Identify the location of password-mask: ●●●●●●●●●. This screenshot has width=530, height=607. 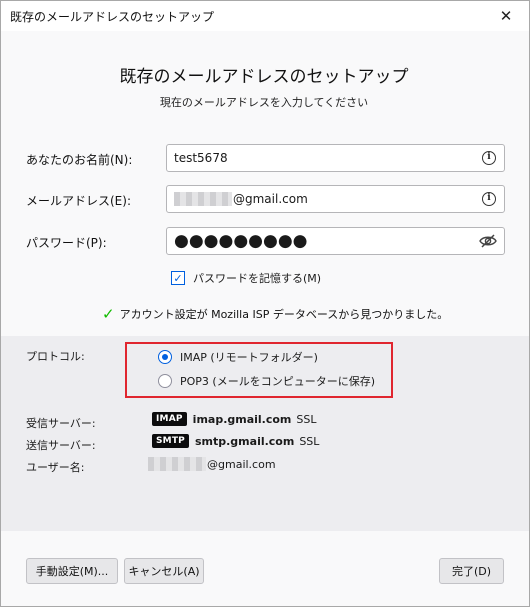
(241, 240).